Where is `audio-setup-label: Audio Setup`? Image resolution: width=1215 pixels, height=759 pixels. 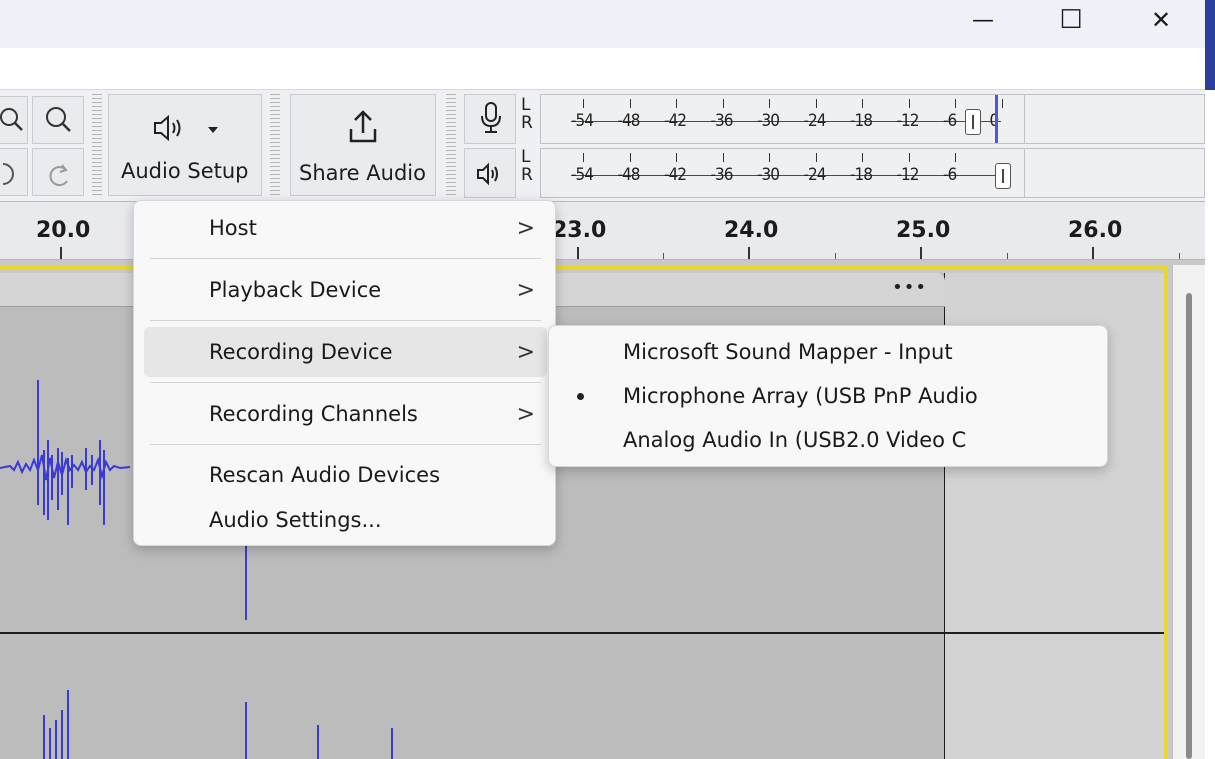
audio-setup-label: Audio Setup is located at coordinates (185, 171).